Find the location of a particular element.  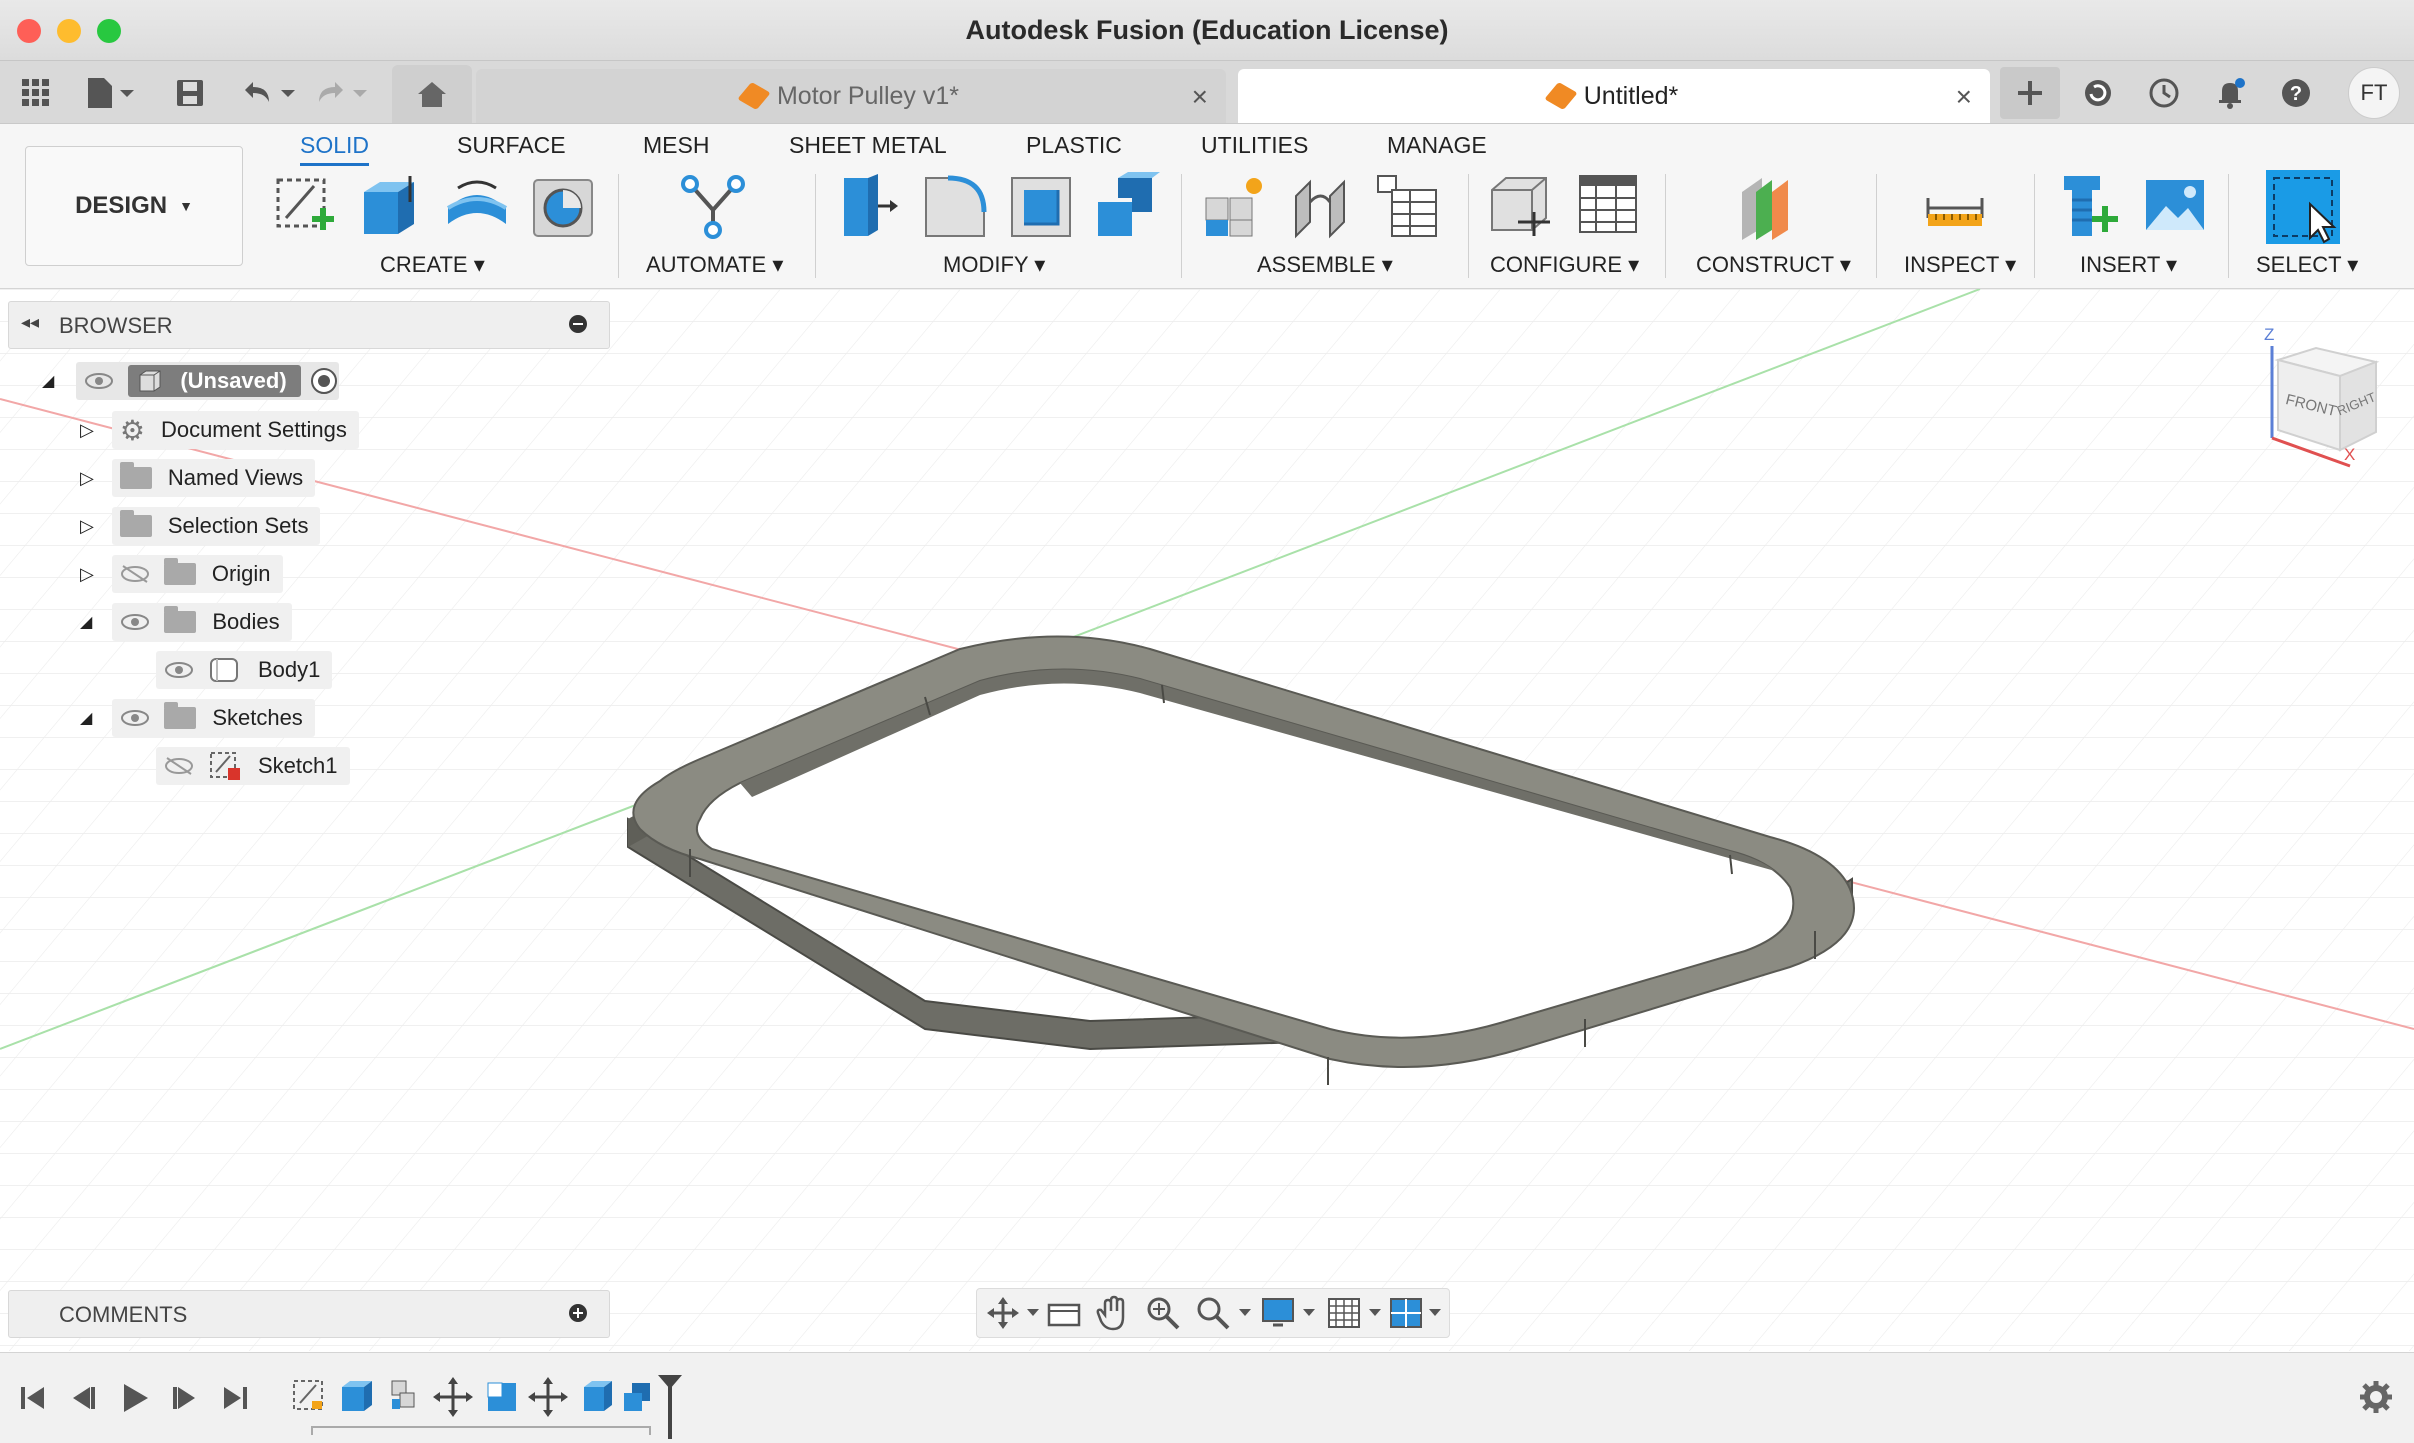

look-at-button is located at coordinates (1064, 1313).